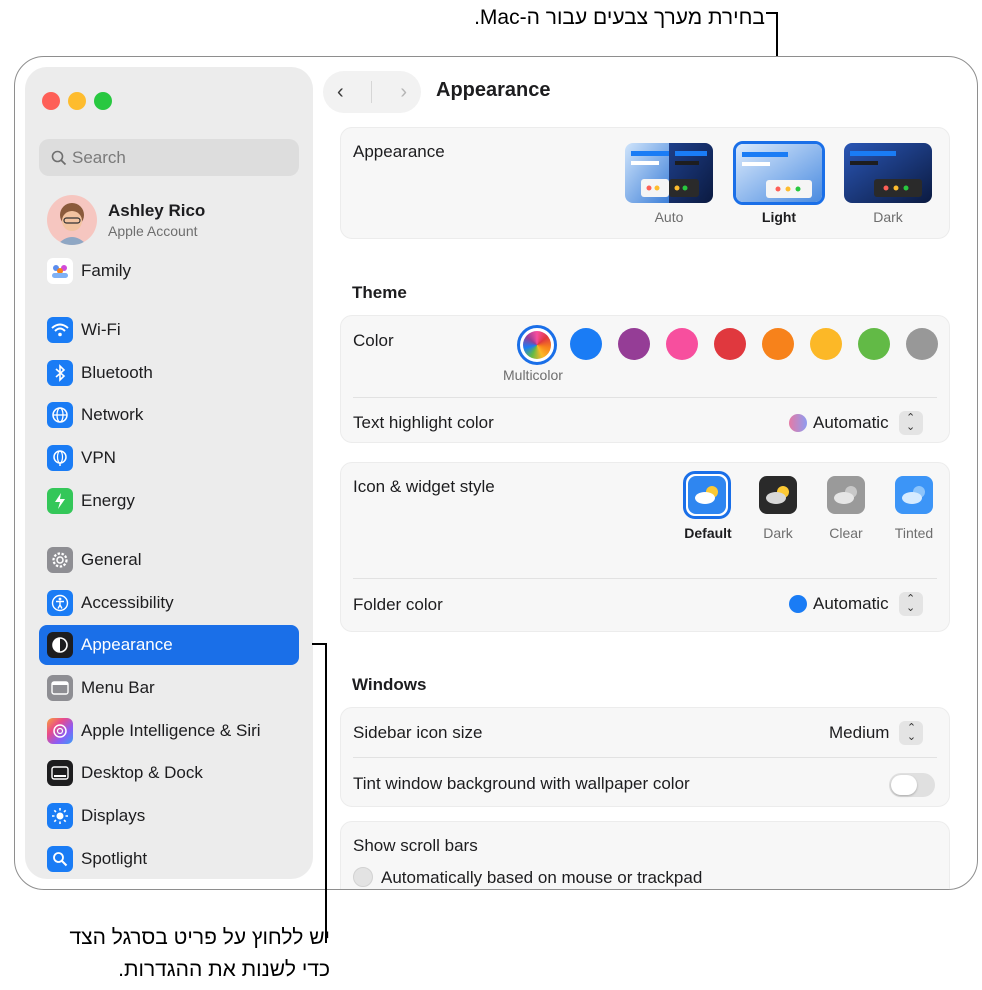 Image resolution: width=982 pixels, height=990 pixels. I want to click on nav-divider, so click(372, 92).